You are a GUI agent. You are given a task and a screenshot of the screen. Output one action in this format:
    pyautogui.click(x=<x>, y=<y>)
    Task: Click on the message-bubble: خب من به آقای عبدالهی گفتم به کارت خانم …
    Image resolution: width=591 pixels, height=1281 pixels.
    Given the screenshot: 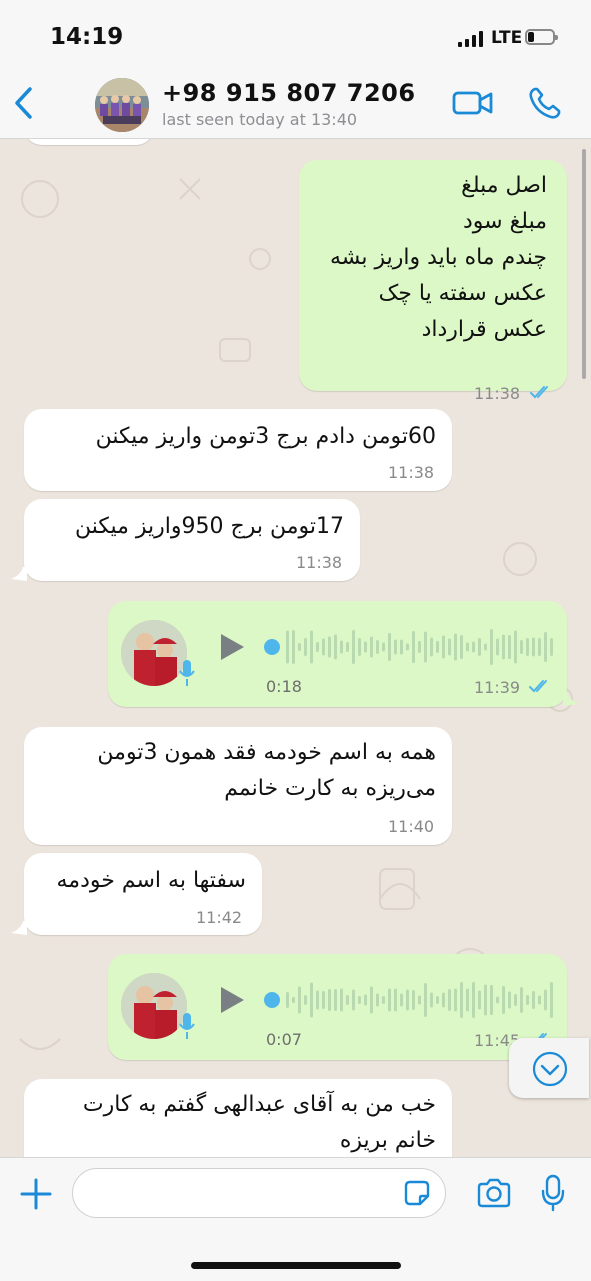 What is the action you would take?
    pyautogui.click(x=238, y=1118)
    